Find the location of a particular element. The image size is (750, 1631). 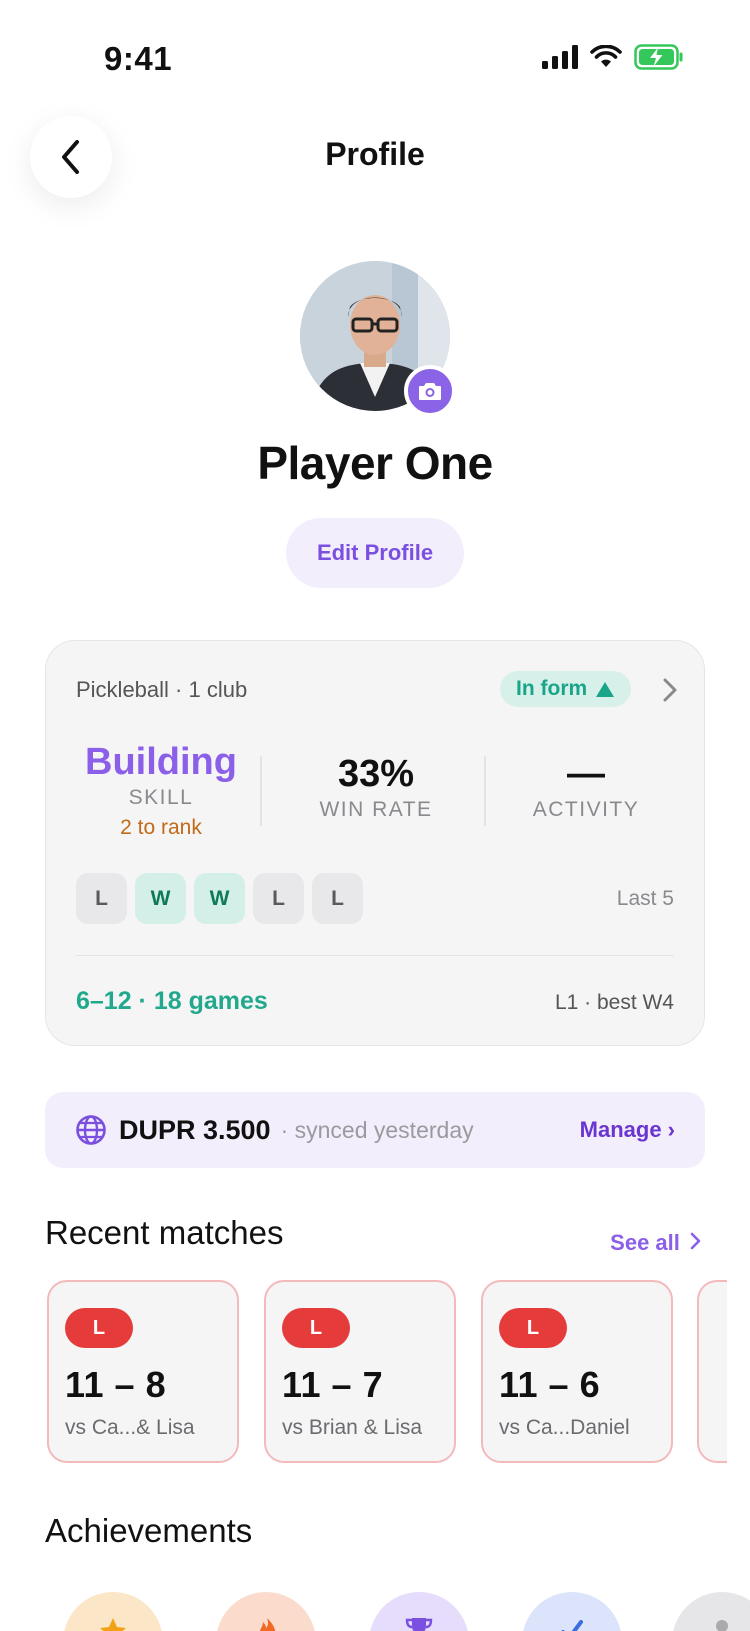

triangle-up-icon is located at coordinates (605, 689).